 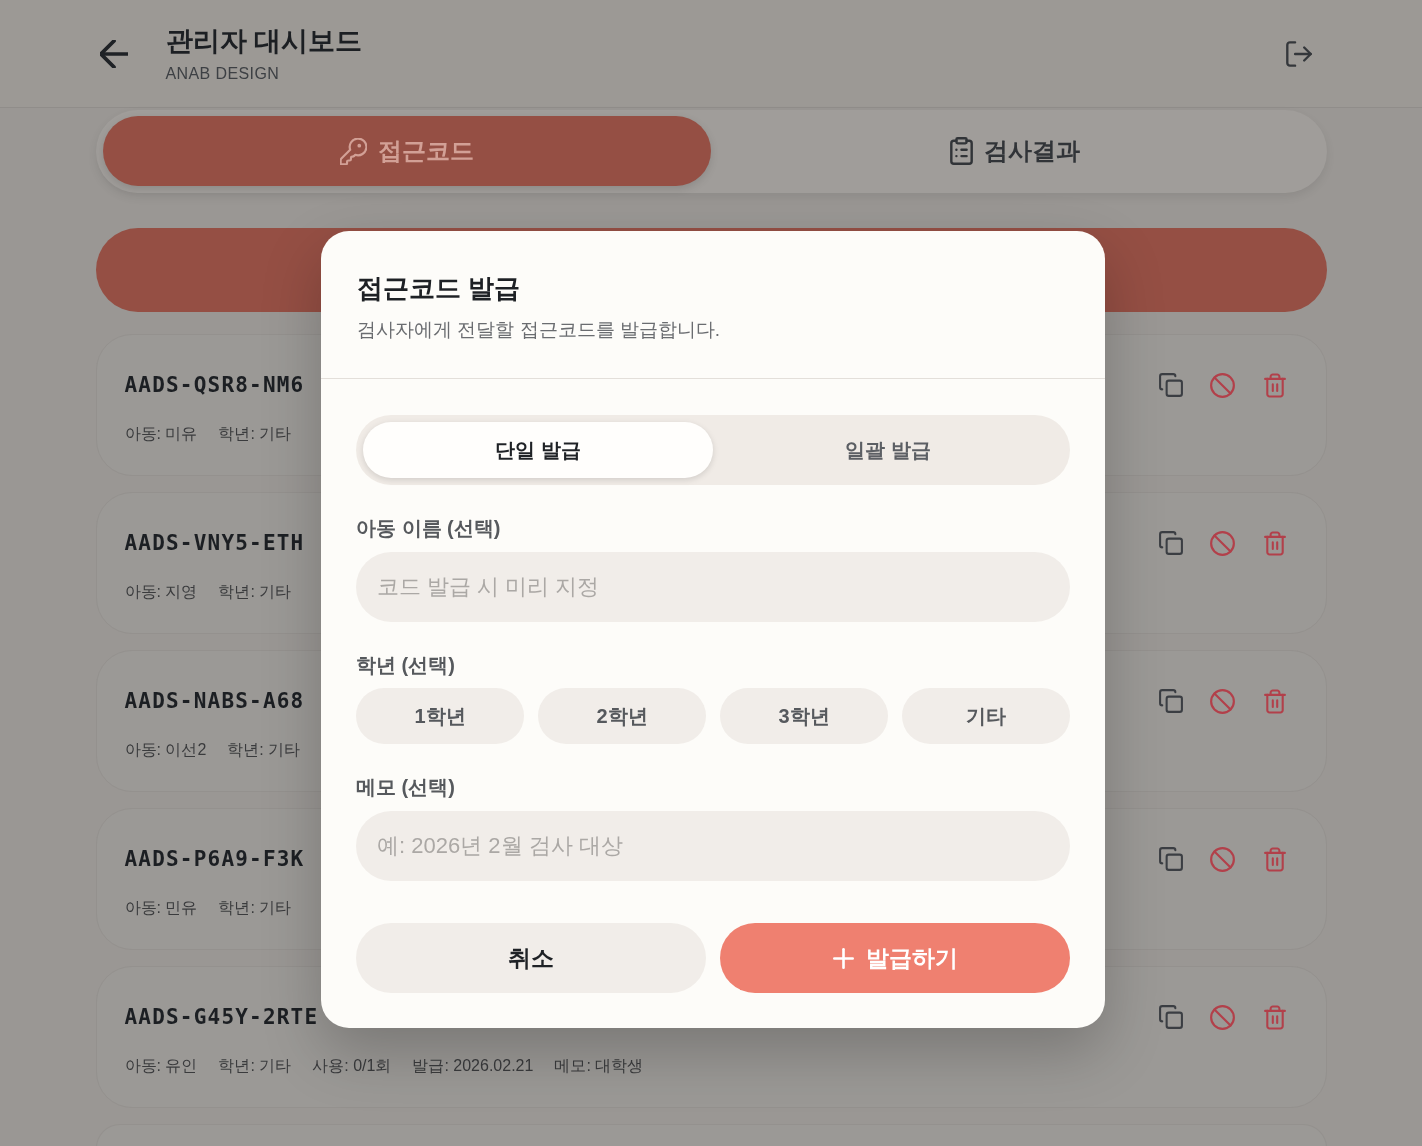 I want to click on access-code: AADS-NABS-A68, so click(x=214, y=701).